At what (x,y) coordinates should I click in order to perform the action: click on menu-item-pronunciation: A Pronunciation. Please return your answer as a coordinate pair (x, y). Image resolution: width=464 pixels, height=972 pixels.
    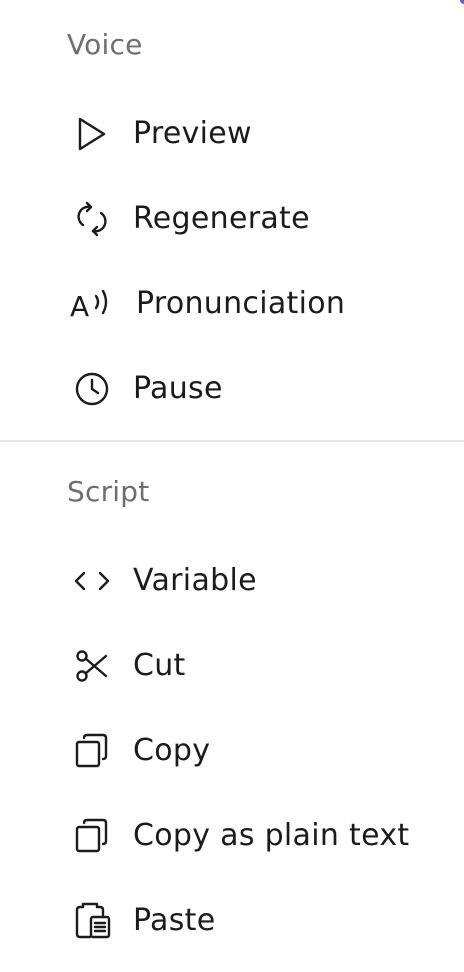
    Looking at the image, I should click on (232, 304).